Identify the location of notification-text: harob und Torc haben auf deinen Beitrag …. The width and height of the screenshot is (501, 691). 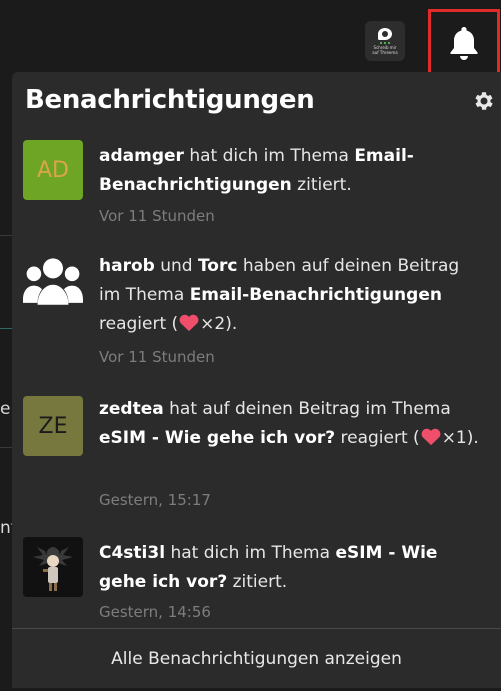
(279, 295).